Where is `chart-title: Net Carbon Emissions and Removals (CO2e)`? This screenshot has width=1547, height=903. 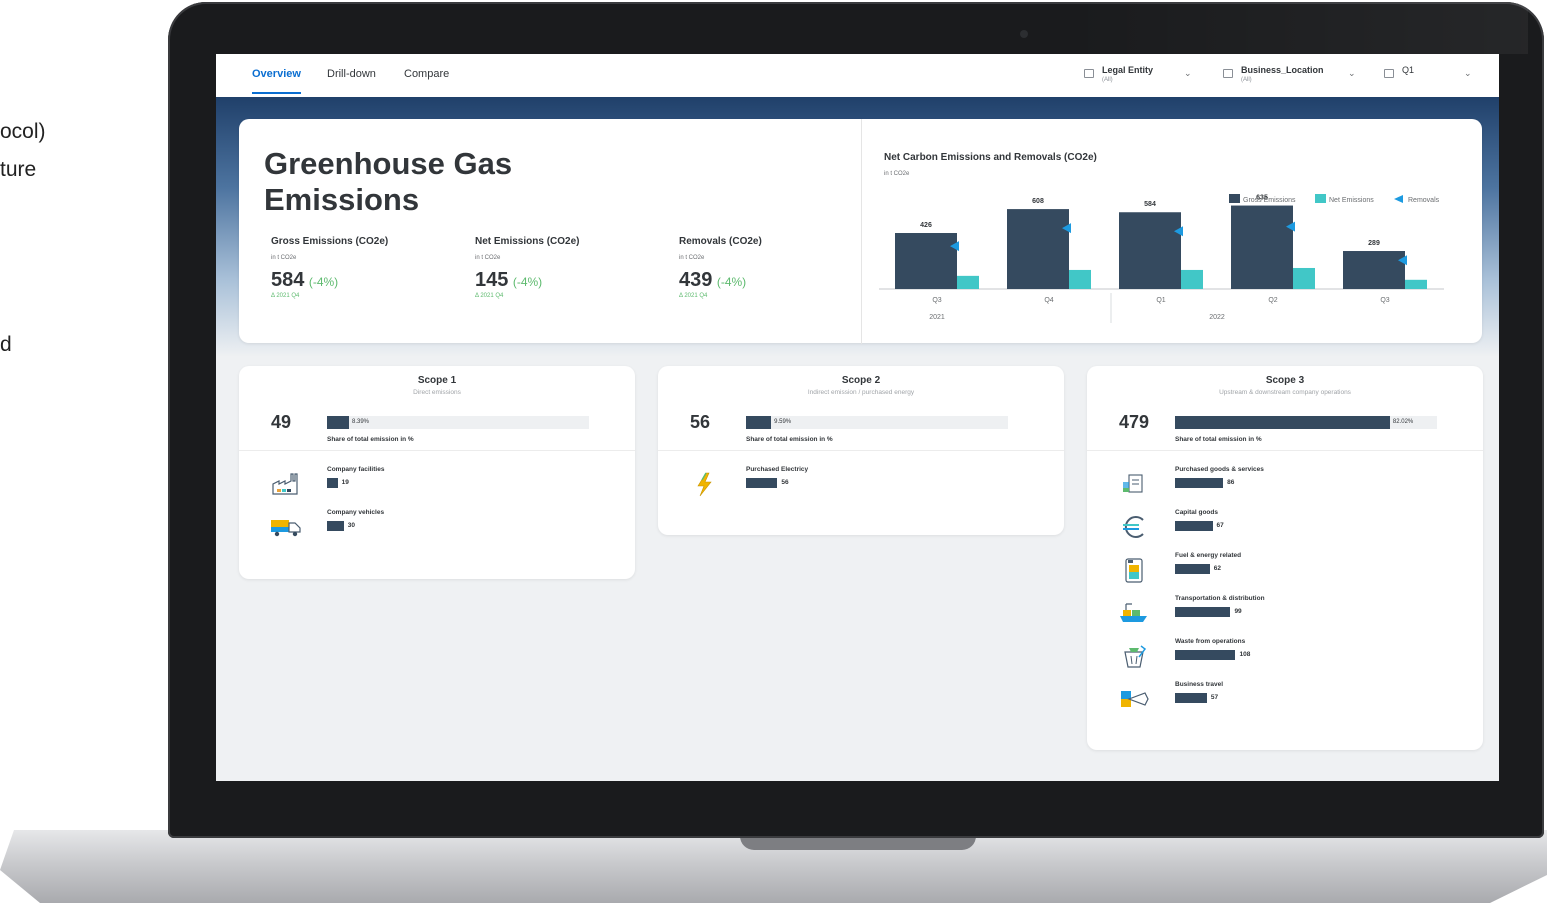
chart-title: Net Carbon Emissions and Removals (CO2e) is located at coordinates (990, 157).